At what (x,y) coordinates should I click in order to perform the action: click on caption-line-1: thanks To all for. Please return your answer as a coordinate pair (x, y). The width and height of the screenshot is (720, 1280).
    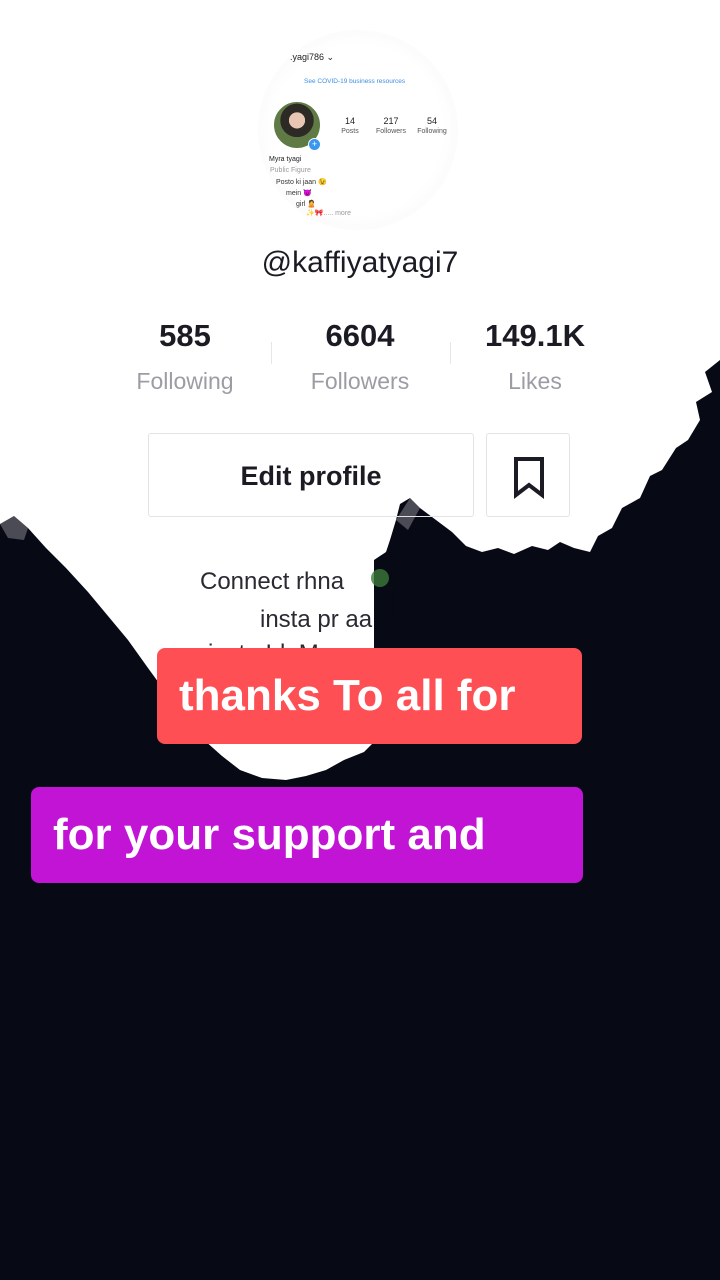
    Looking at the image, I should click on (369, 696).